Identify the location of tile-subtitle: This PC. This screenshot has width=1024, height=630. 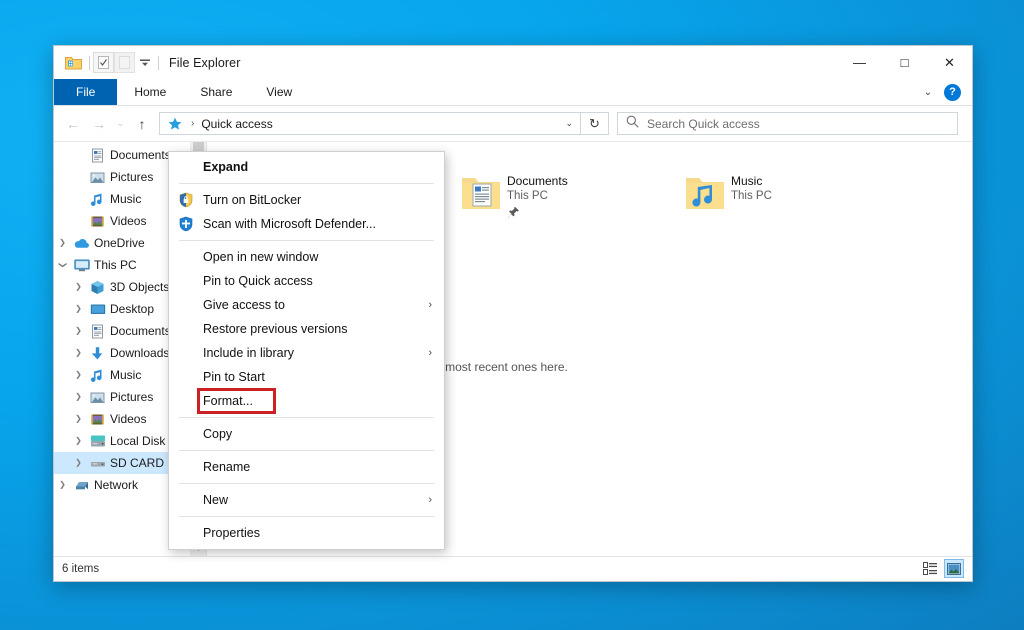
(527, 196).